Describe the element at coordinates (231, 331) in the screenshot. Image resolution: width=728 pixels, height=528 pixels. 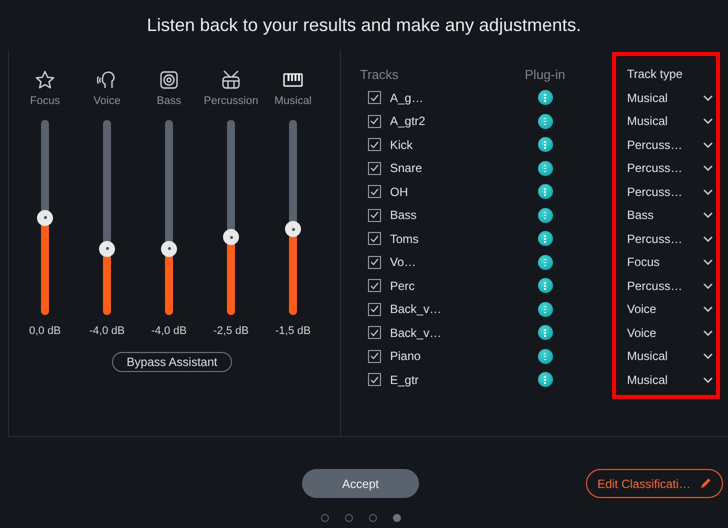
I see `level-reading: -2,5 dB` at that location.